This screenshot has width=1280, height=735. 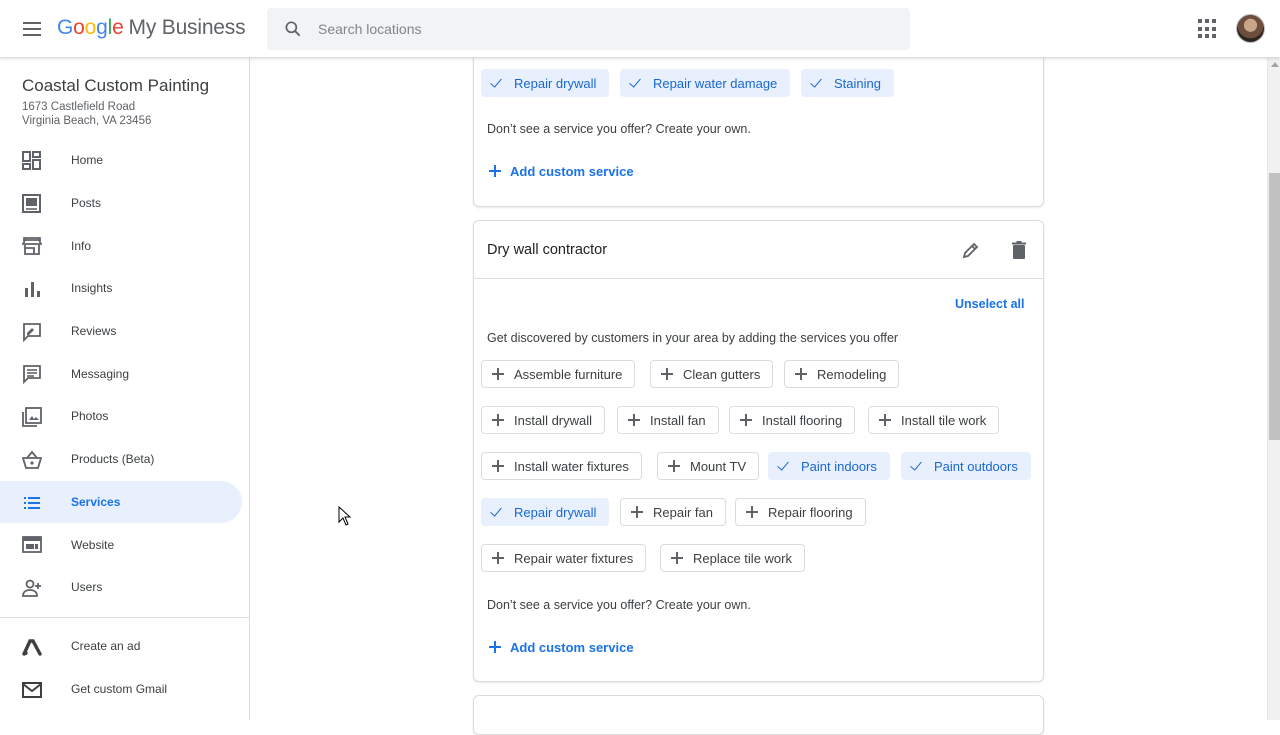 I want to click on ads-icon, so click(x=32, y=647).